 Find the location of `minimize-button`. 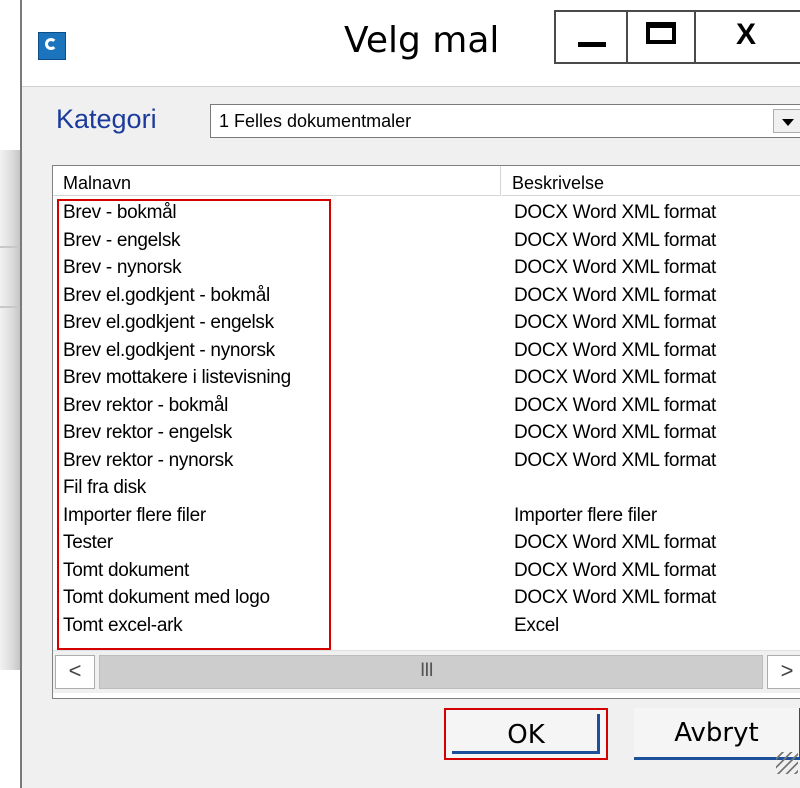

minimize-button is located at coordinates (591, 37).